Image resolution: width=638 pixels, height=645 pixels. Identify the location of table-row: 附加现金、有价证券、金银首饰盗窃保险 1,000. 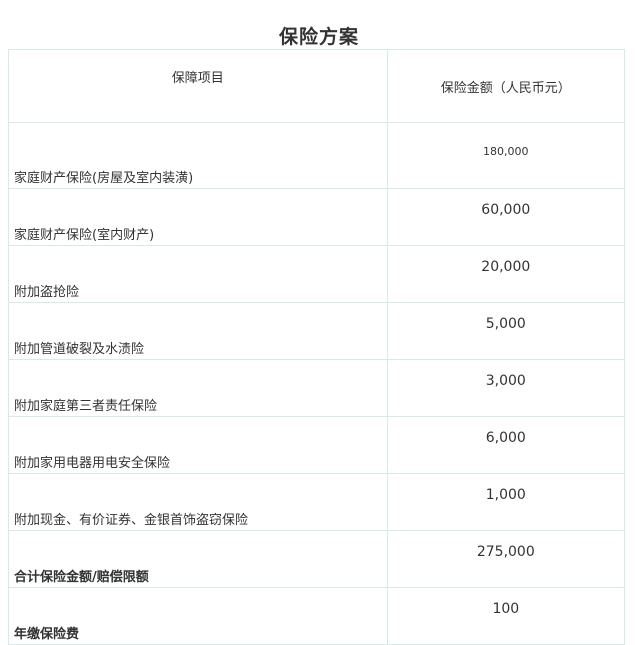
(317, 502).